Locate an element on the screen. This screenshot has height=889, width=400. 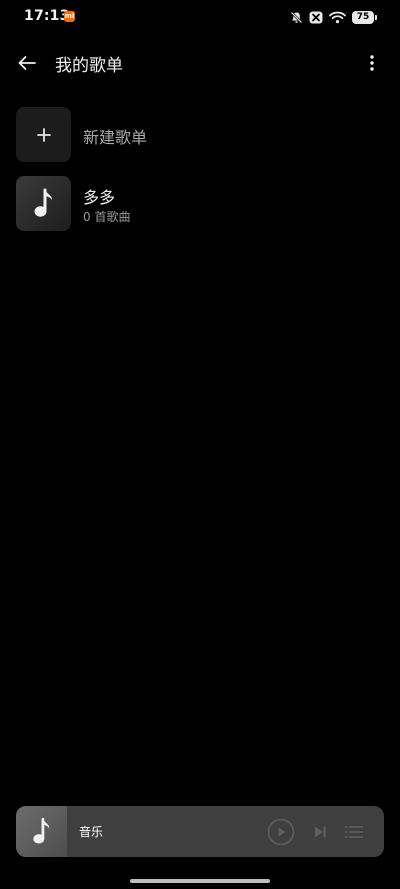
playlist-cover is located at coordinates (43, 203).